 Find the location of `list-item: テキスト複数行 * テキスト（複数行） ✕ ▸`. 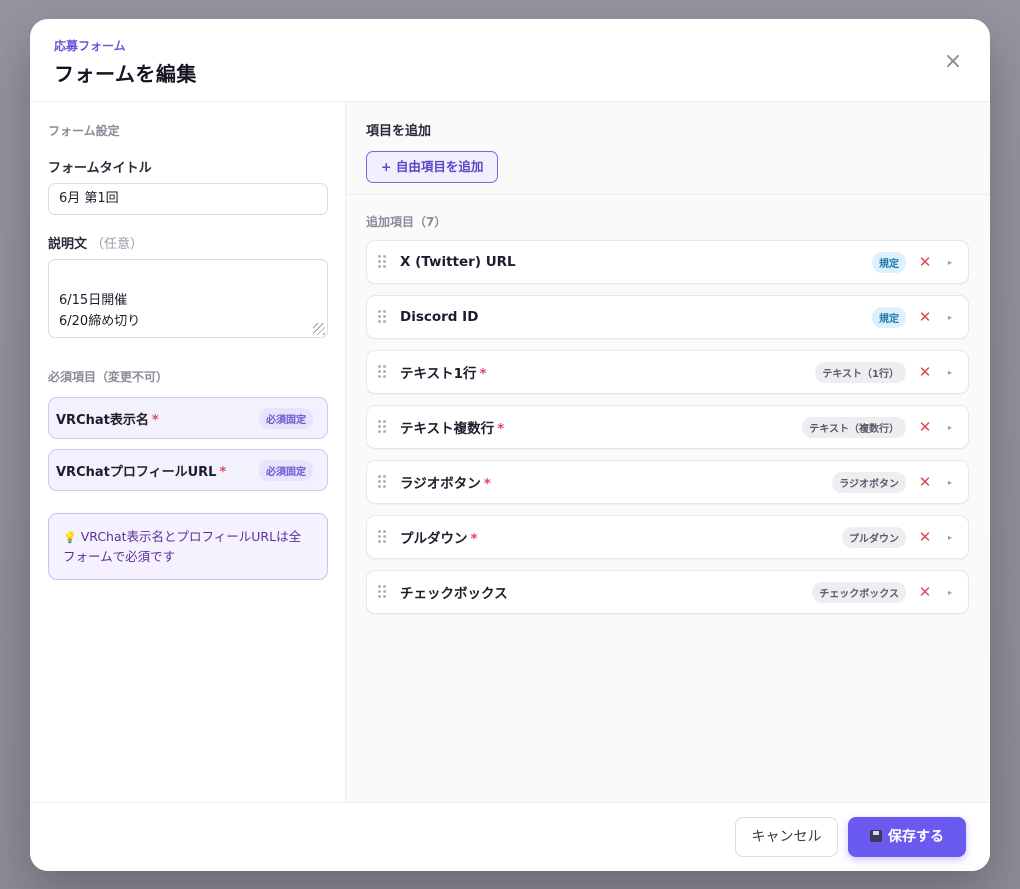

list-item: テキスト複数行 * テキスト（複数行） ✕ ▸ is located at coordinates (667, 427).